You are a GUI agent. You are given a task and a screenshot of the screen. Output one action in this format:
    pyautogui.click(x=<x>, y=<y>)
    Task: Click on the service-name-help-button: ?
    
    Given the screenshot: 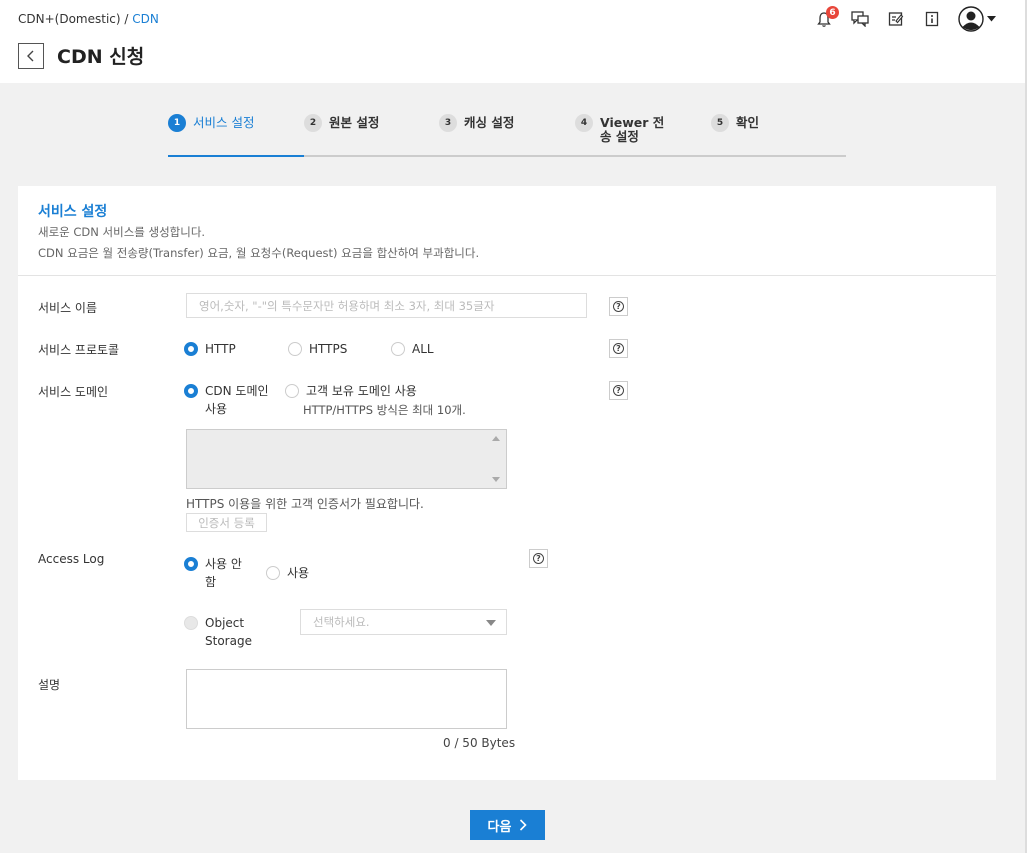 What is the action you would take?
    pyautogui.click(x=618, y=306)
    